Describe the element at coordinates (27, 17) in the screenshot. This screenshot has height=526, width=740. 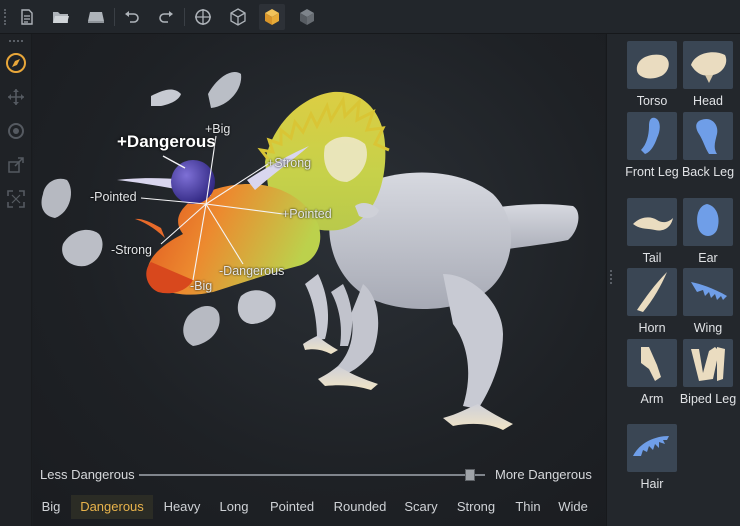
I see `new-document-icon` at that location.